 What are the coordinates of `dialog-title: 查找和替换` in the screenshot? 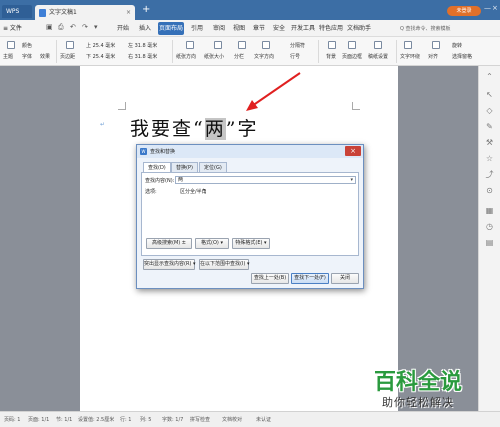 It's located at (163, 152).